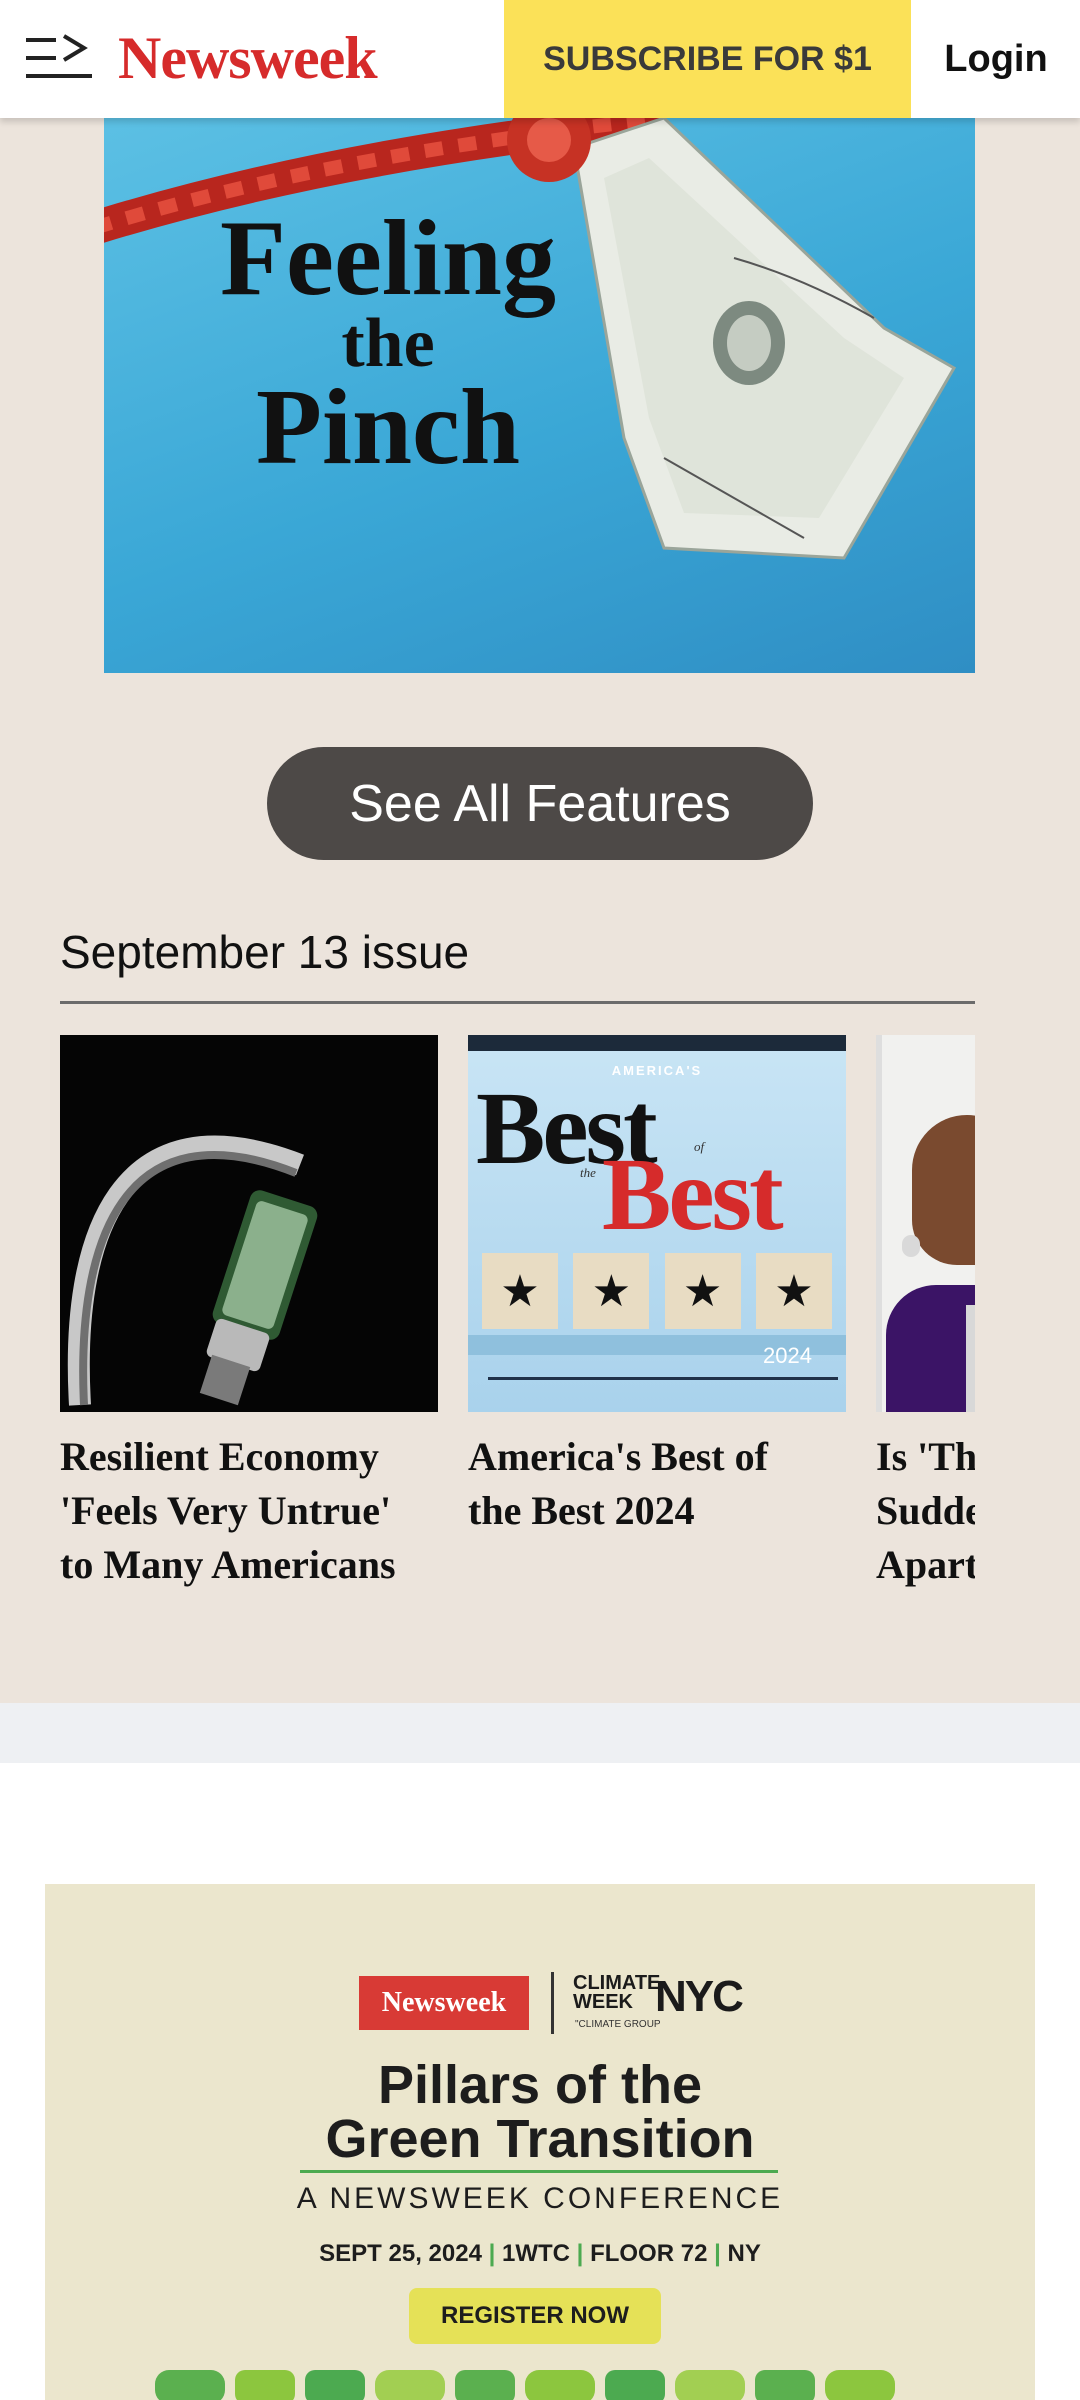  Describe the element at coordinates (693, 1194) in the screenshot. I see `cover-word: Best` at that location.